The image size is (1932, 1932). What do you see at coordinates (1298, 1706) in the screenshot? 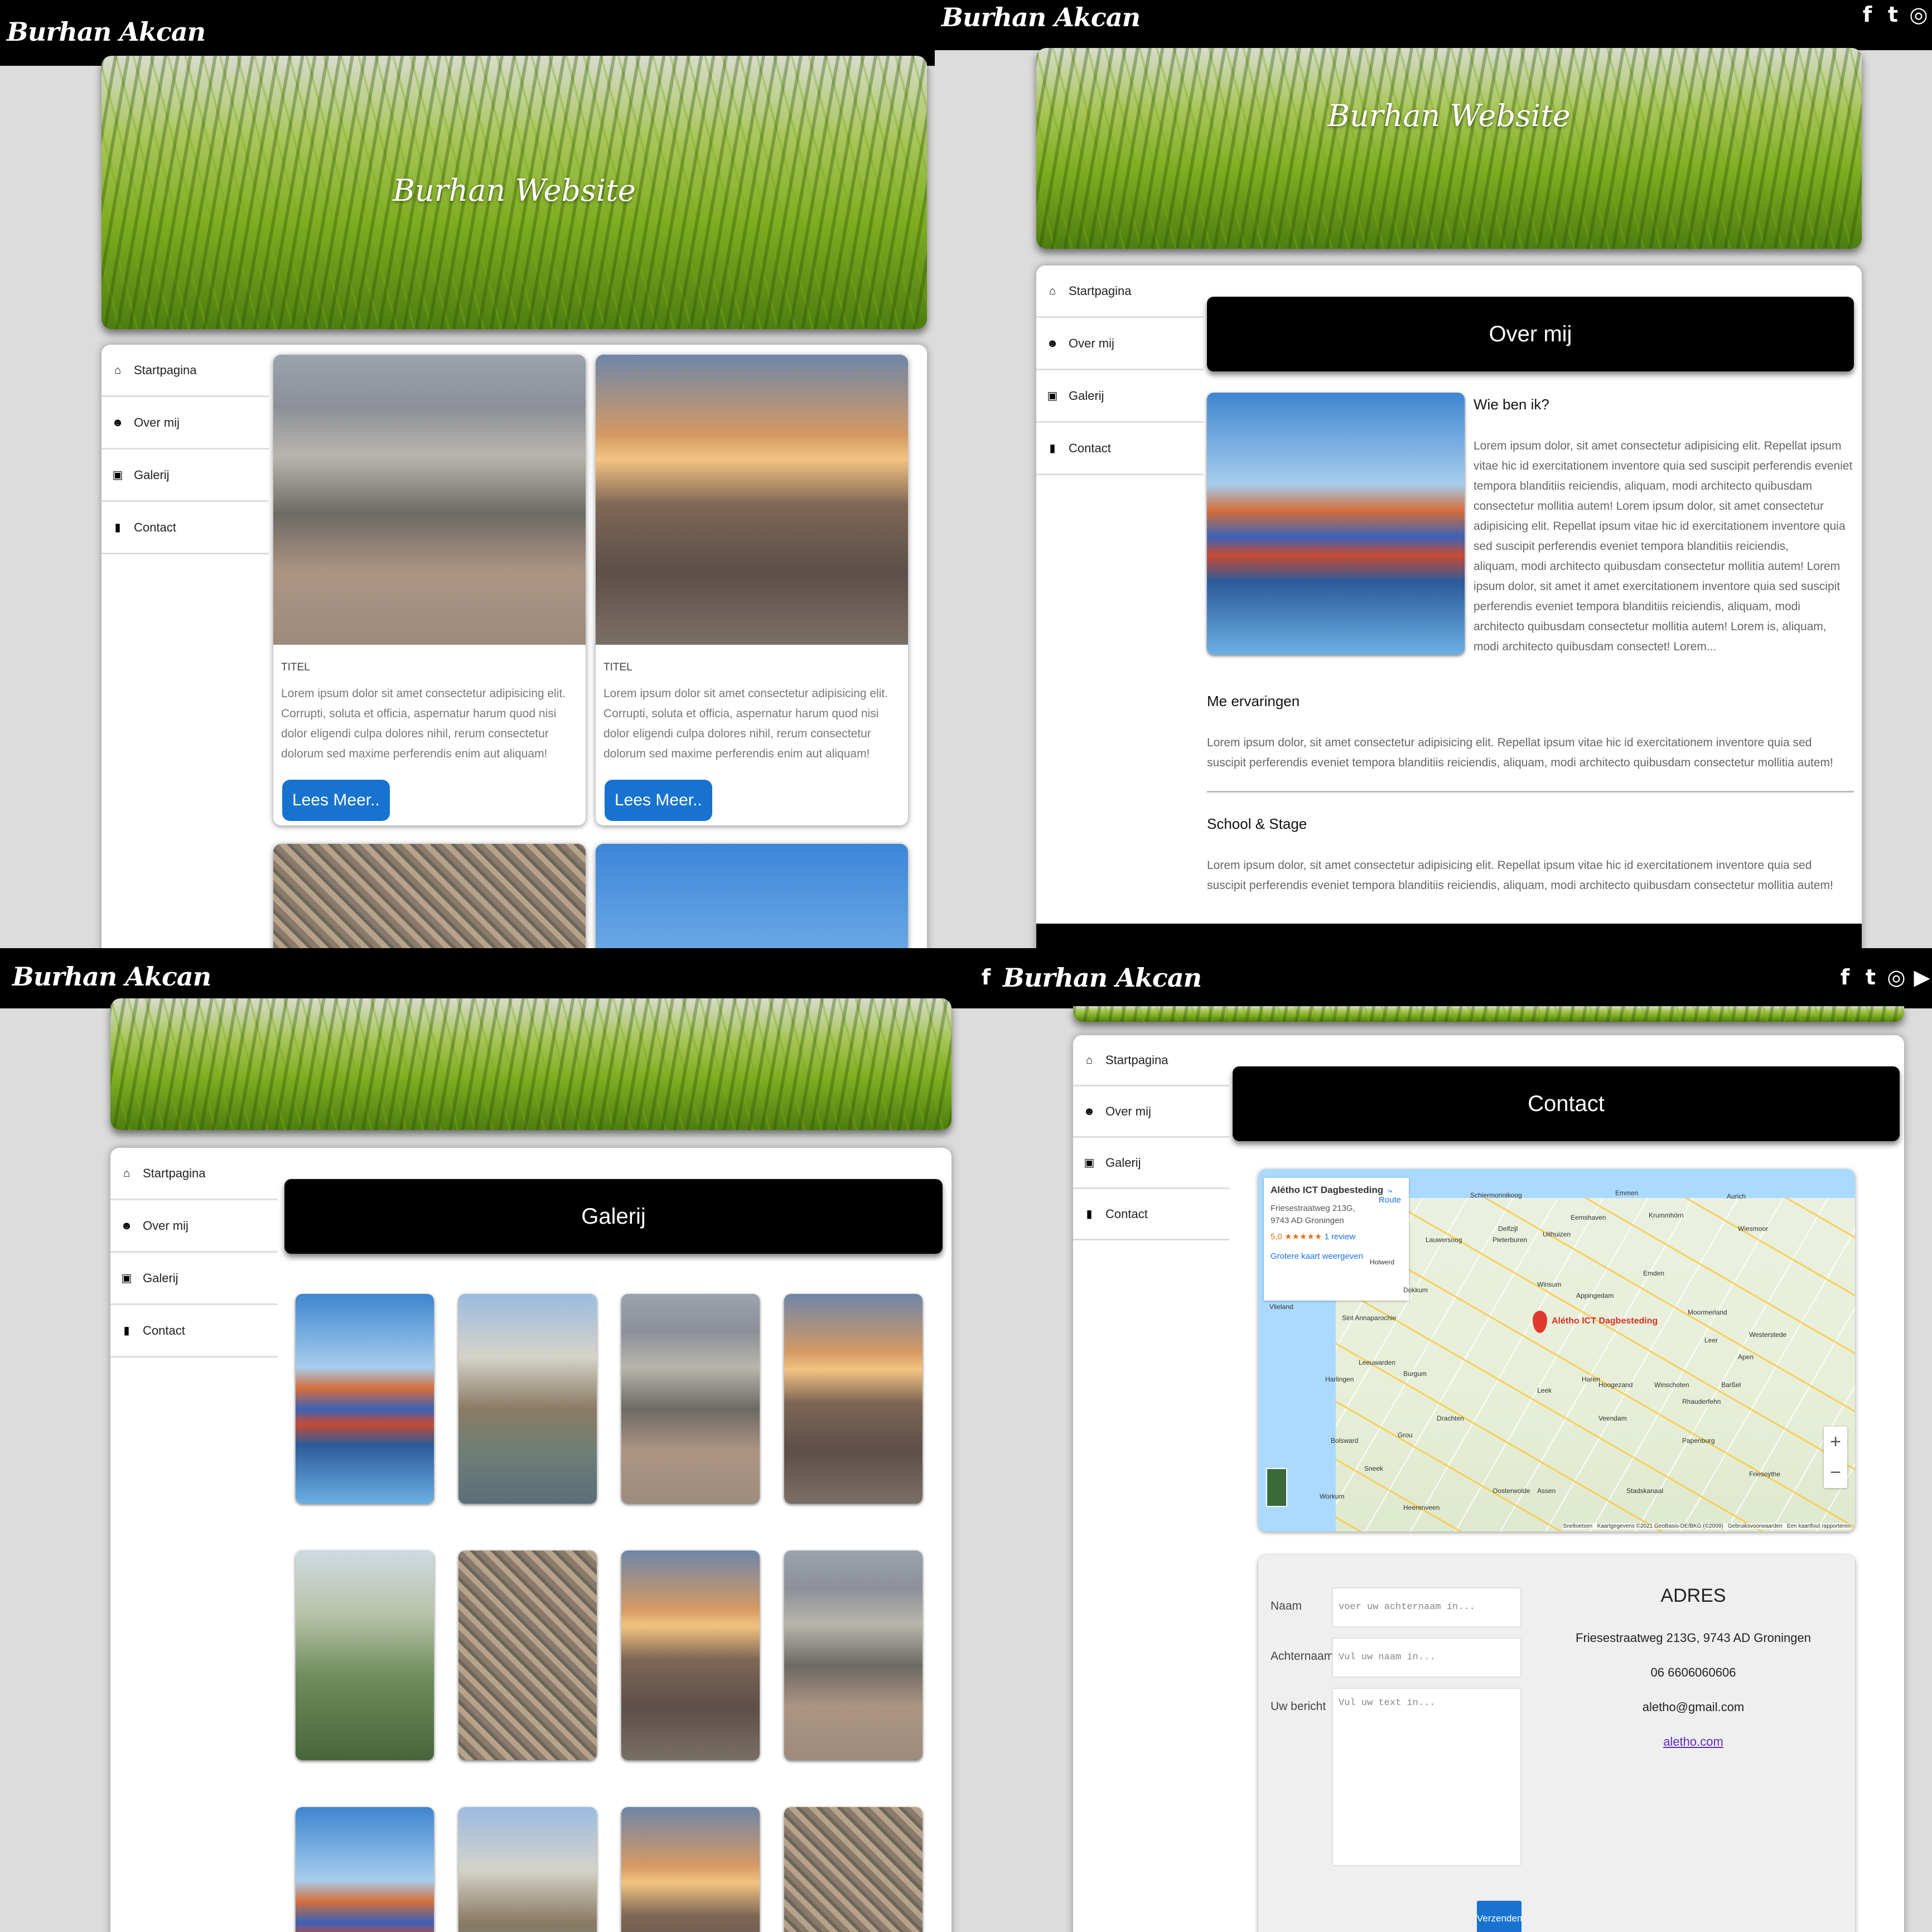
I see `bericht-label: Uw bericht` at bounding box center [1298, 1706].